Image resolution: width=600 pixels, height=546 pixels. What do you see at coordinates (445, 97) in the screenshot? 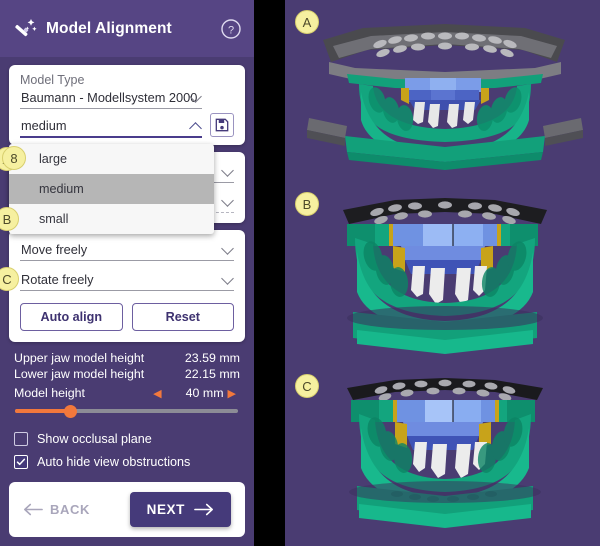
I see `dental-model-render-a` at bounding box center [445, 97].